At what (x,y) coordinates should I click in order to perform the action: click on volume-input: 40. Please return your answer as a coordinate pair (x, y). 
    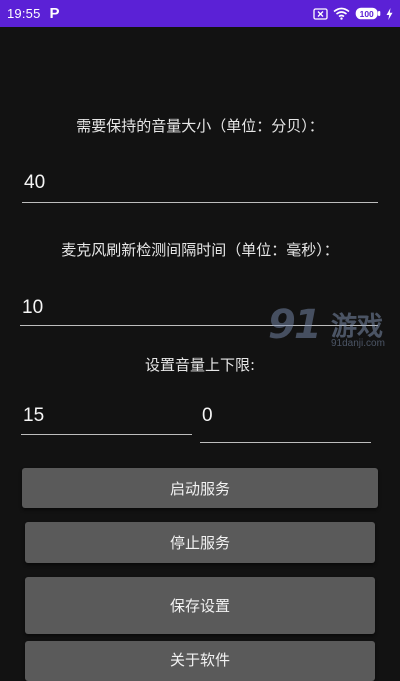
    Looking at the image, I should click on (200, 187).